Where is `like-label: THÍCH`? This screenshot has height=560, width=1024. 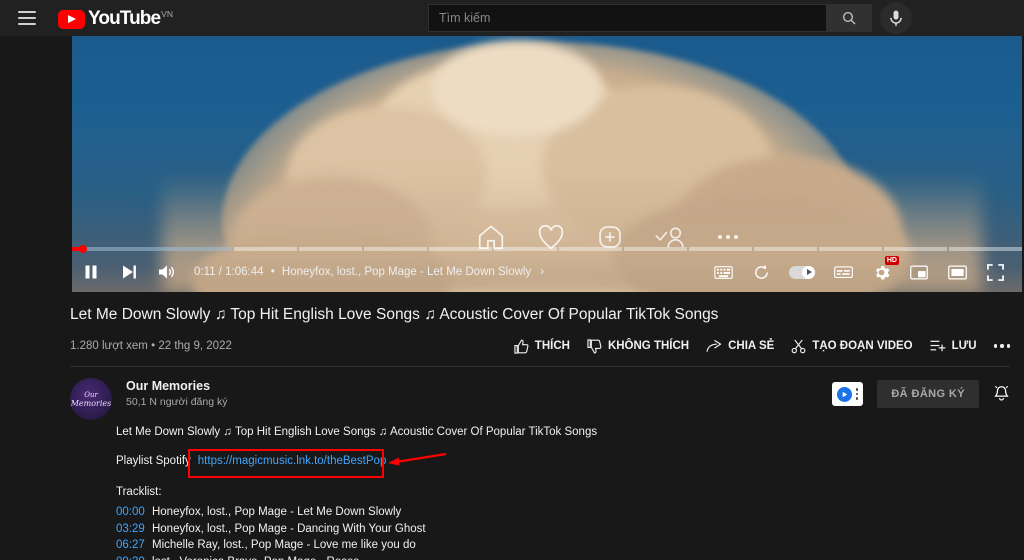 like-label: THÍCH is located at coordinates (552, 346).